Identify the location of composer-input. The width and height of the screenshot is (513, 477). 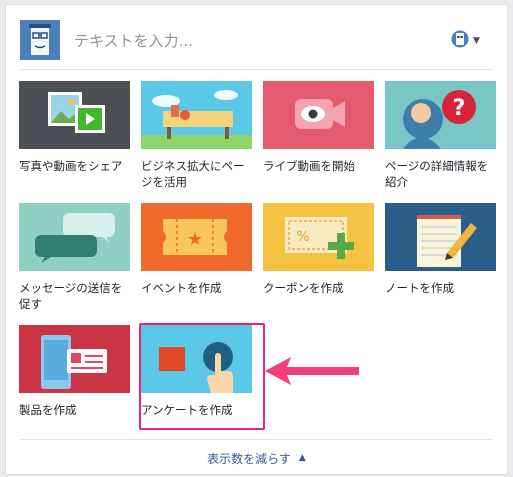
(224, 41).